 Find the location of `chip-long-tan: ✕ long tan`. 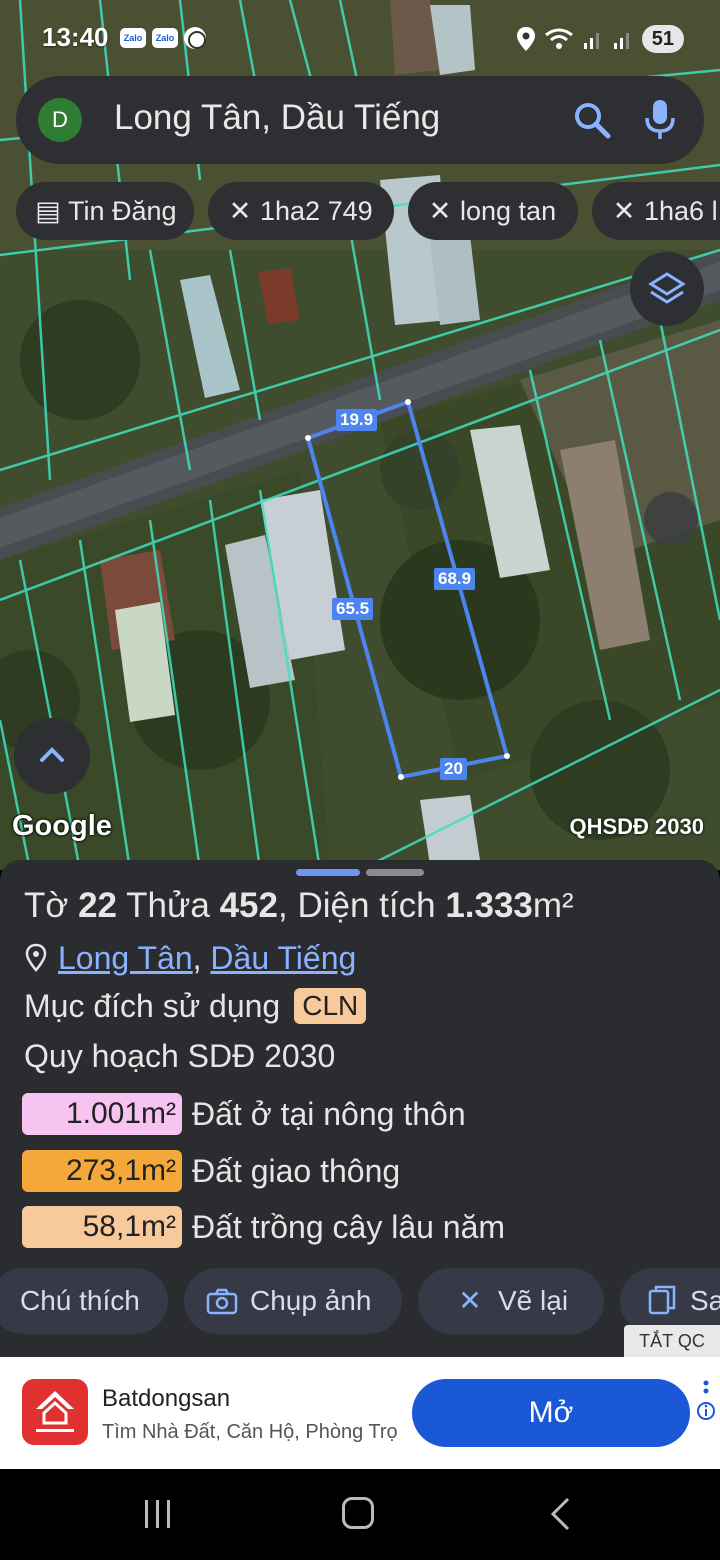

chip-long-tan: ✕ long tan is located at coordinates (493, 211).